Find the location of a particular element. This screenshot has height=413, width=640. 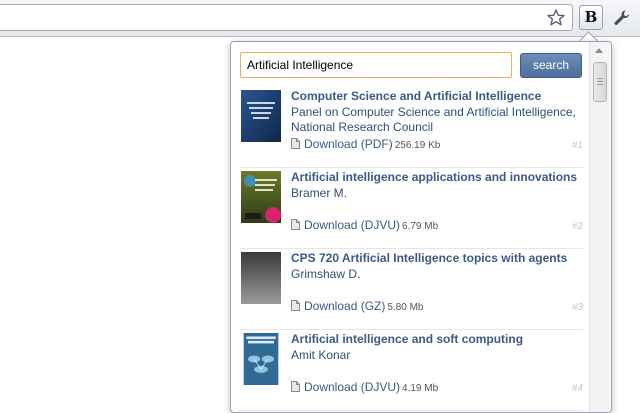

file-size: 256.19 Kb is located at coordinates (417, 145).